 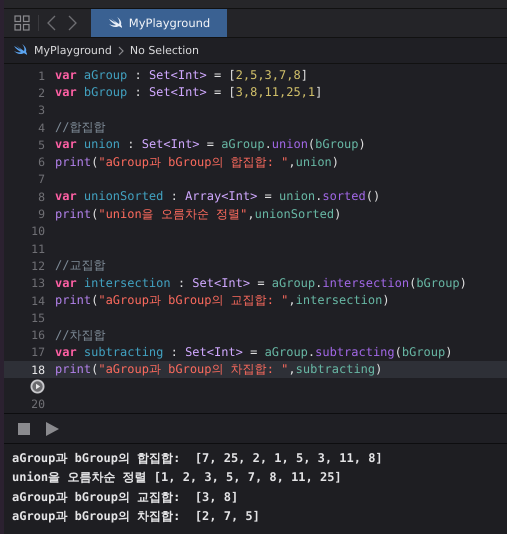 I want to click on line-number: 15, so click(x=38, y=317).